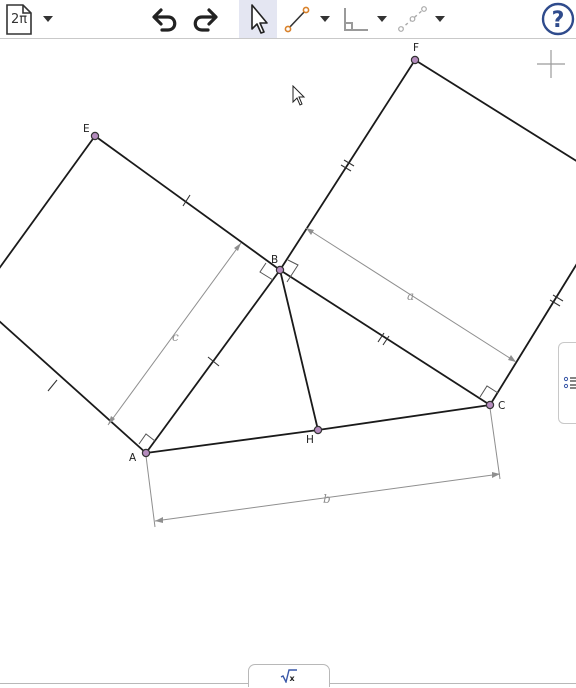 The width and height of the screenshot is (576, 688). What do you see at coordinates (237, 247) in the screenshot?
I see `arrowhead-c-top` at bounding box center [237, 247].